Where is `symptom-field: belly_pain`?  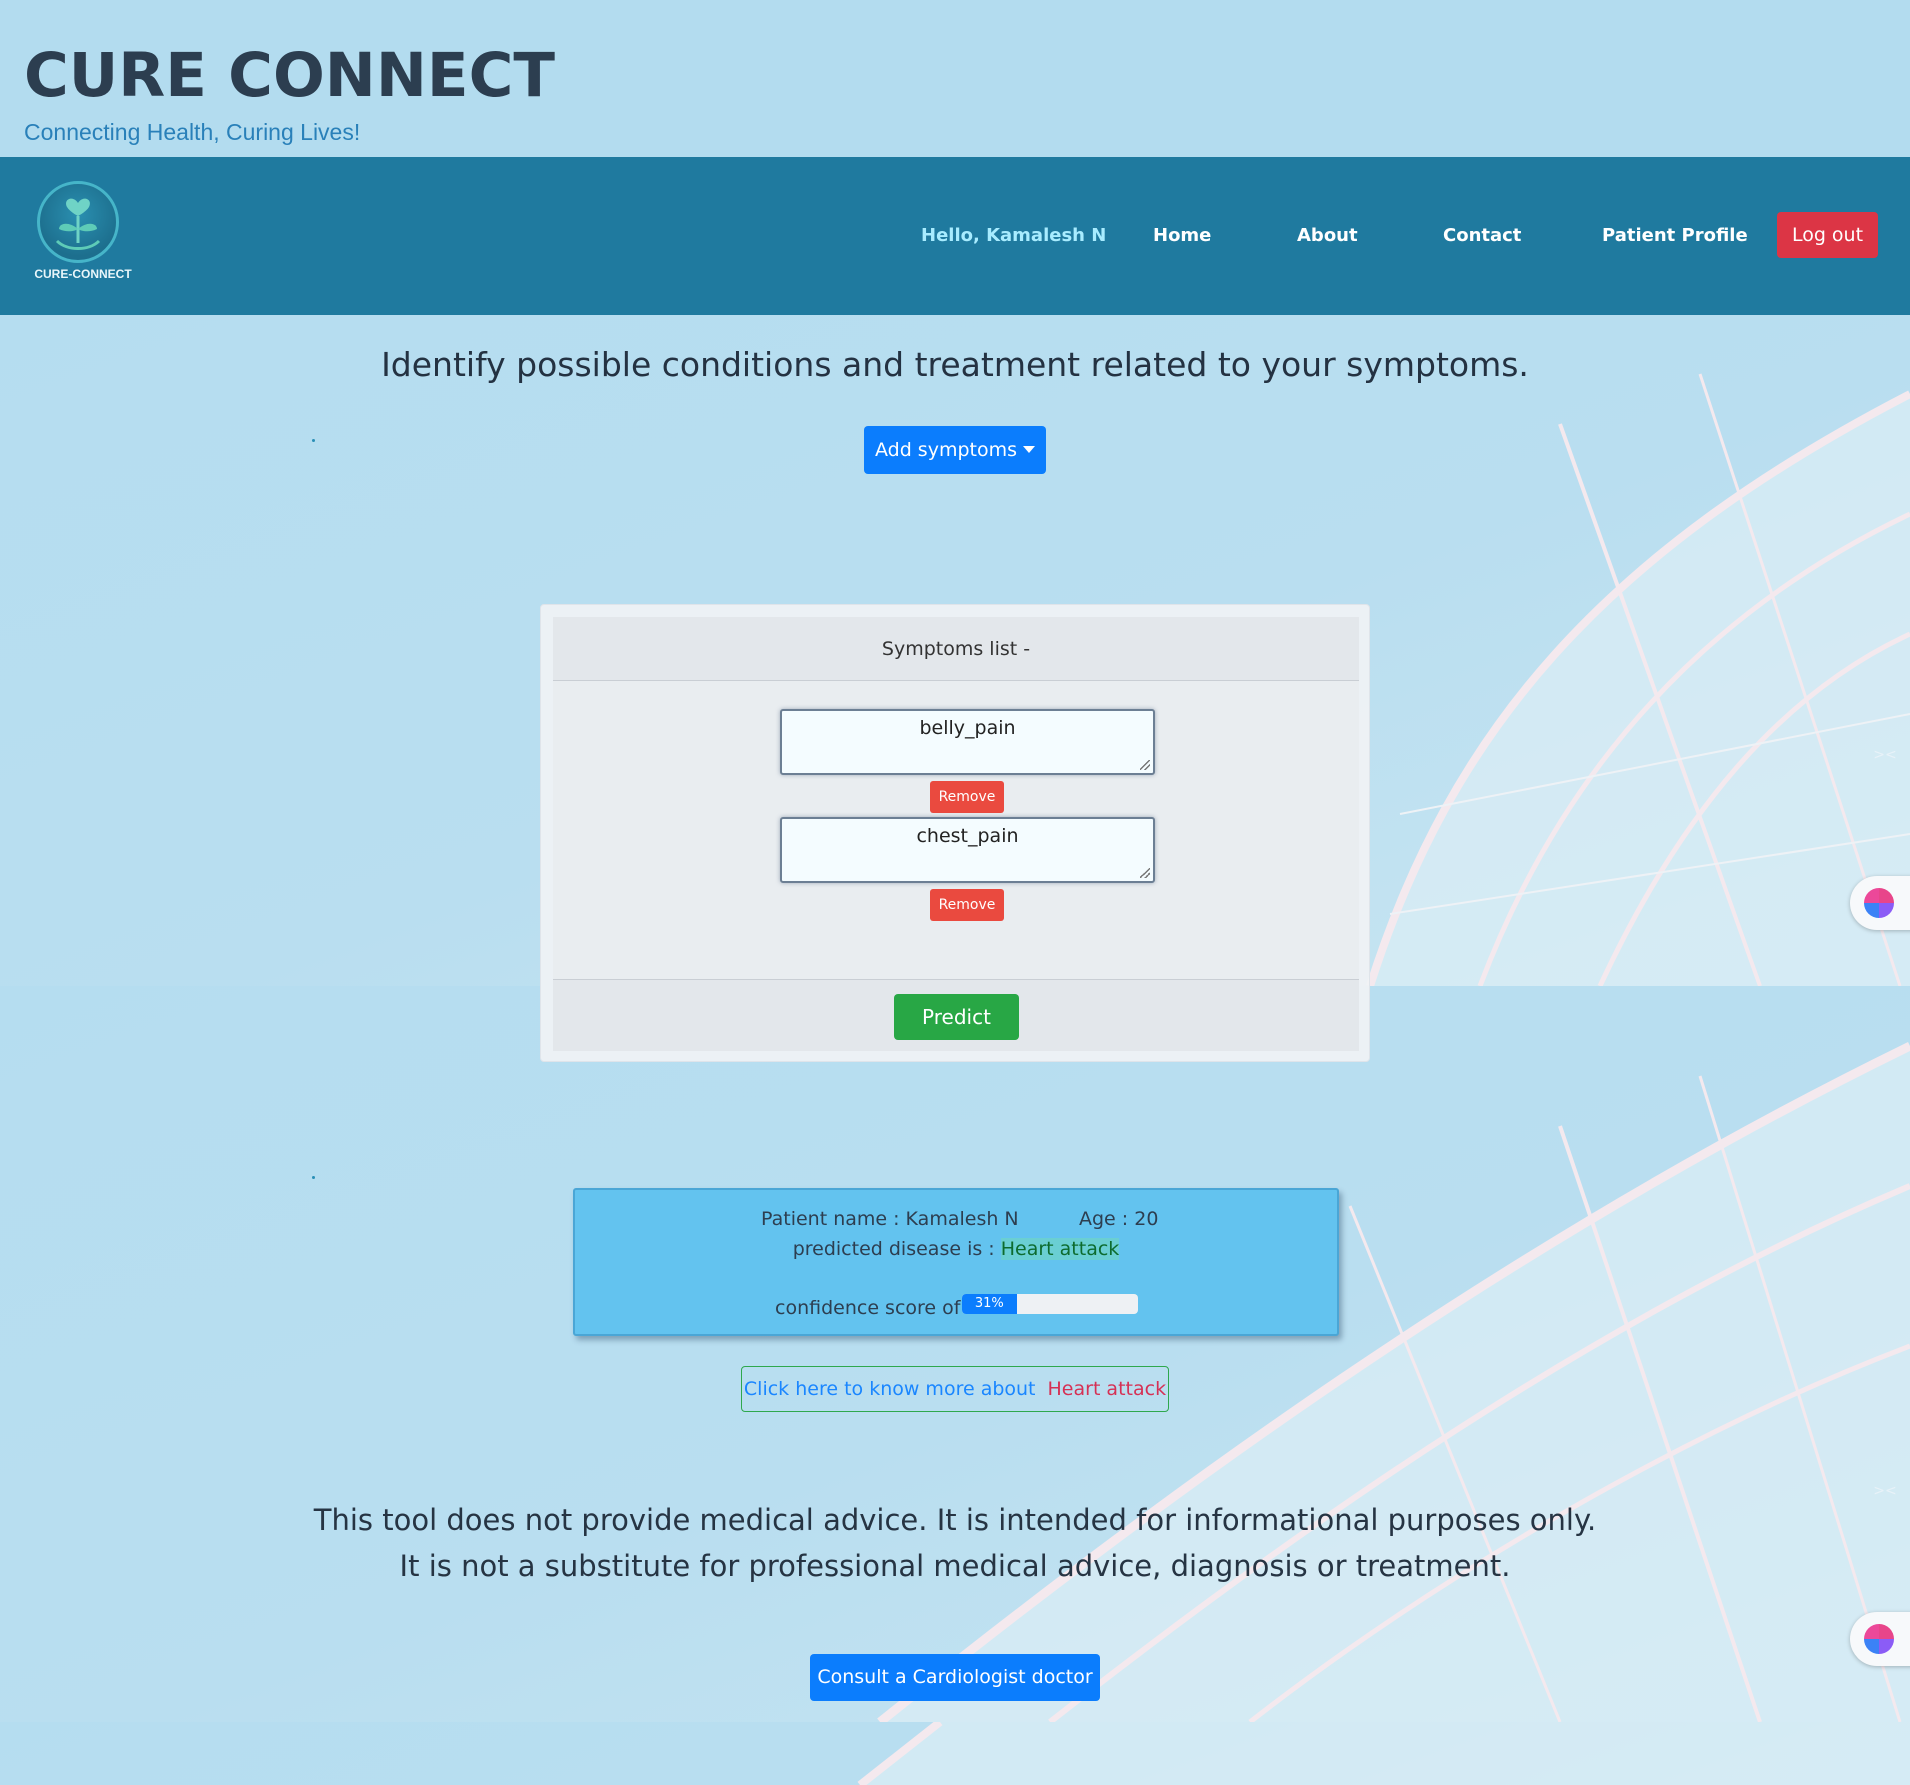
symptom-field: belly_pain is located at coordinates (967, 742).